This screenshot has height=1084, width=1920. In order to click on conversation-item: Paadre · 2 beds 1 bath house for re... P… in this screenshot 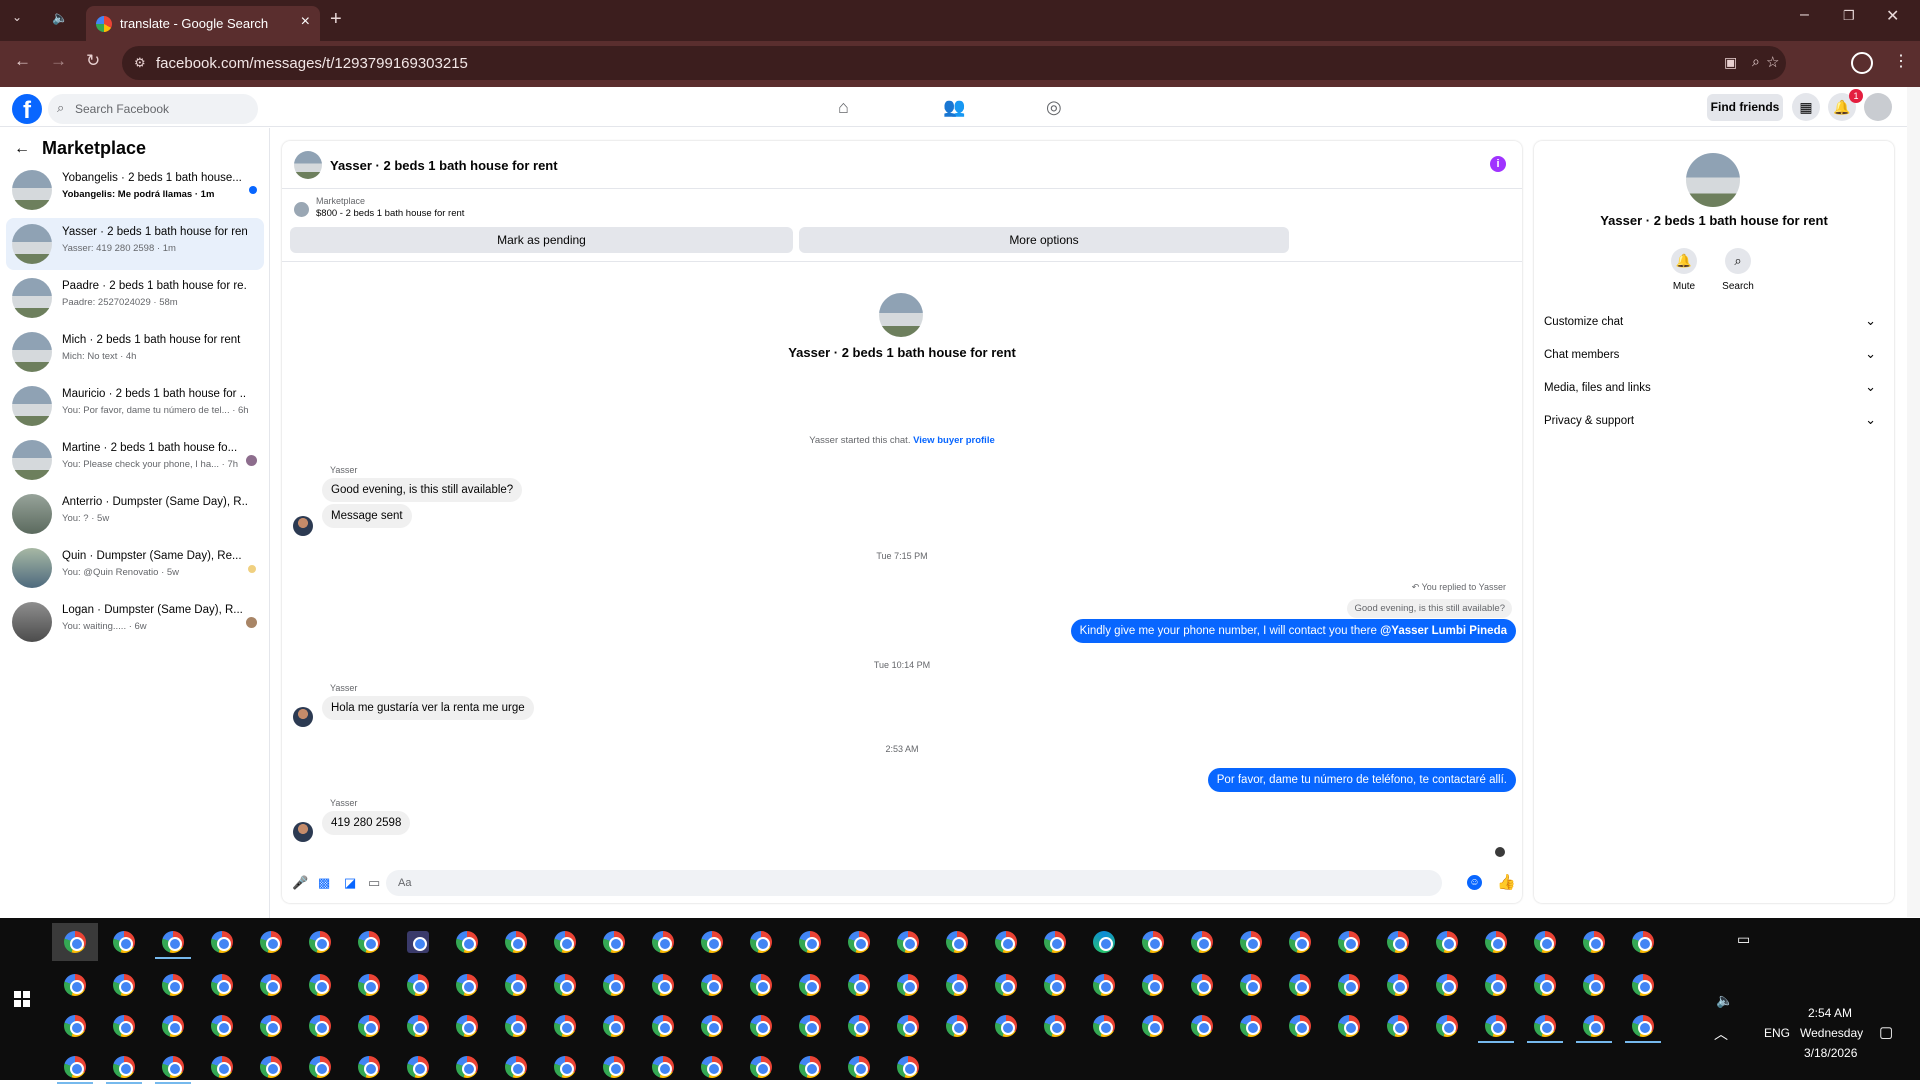, I will do `click(135, 298)`.